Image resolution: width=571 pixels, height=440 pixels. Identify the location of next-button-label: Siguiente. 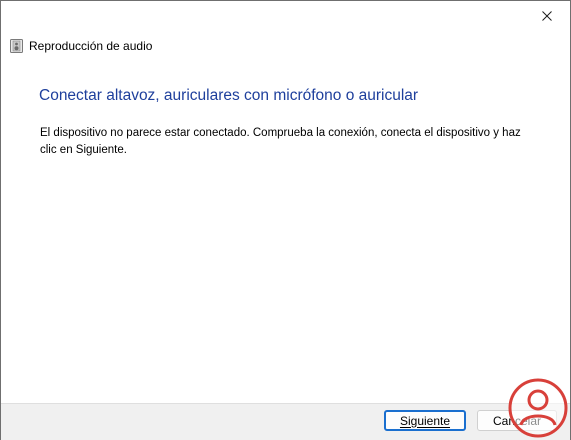
(425, 420).